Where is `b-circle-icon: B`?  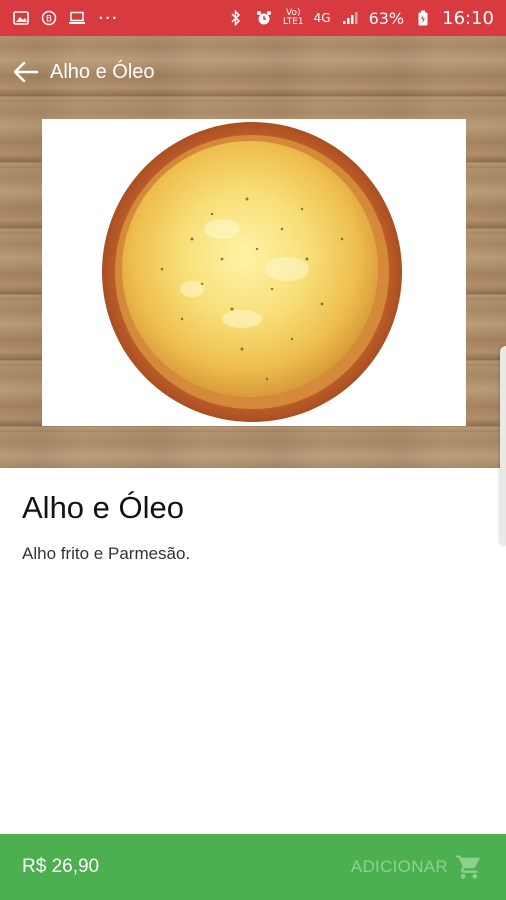
b-circle-icon: B is located at coordinates (49, 18).